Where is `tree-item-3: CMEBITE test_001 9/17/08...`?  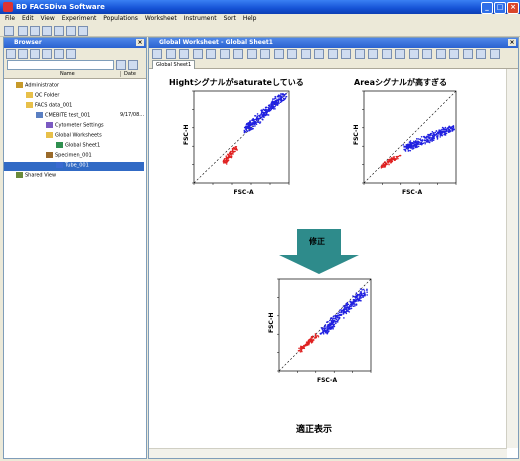
tree-item-3: CMEBITE test_001 9/17/08... is located at coordinates (74, 116).